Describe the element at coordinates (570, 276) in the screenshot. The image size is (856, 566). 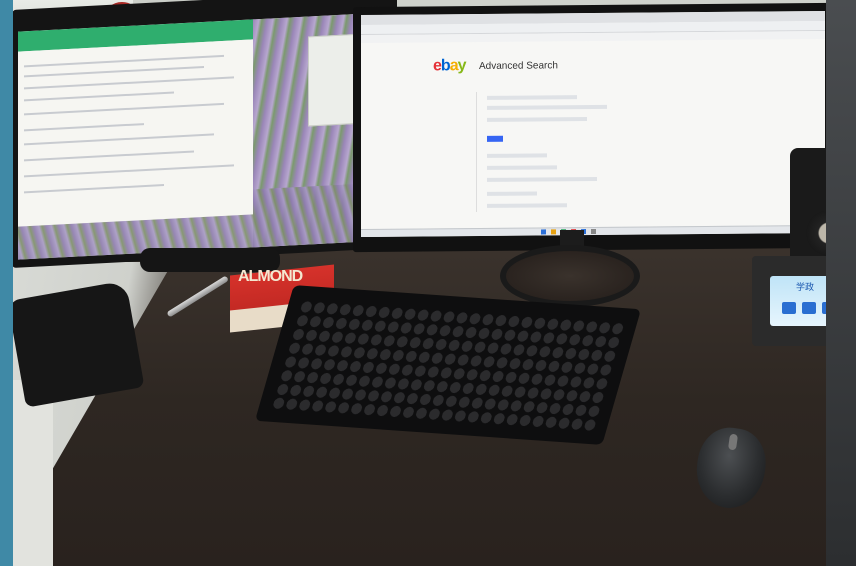
I see `right-monitor-stand` at that location.